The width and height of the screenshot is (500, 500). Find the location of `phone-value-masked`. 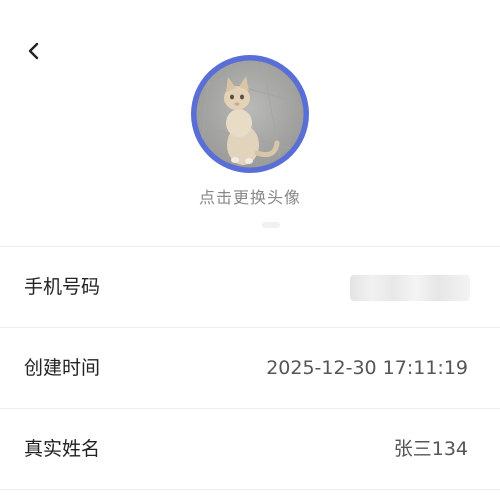

phone-value-masked is located at coordinates (410, 288).